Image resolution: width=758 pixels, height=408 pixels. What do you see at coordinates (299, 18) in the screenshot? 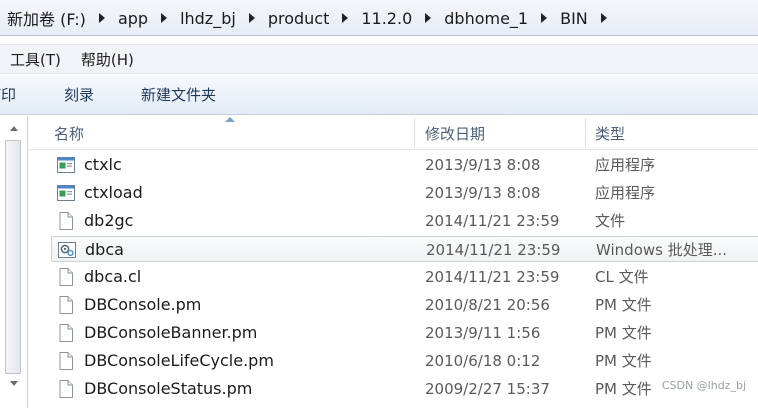
I see `breadcrumb-item: product` at bounding box center [299, 18].